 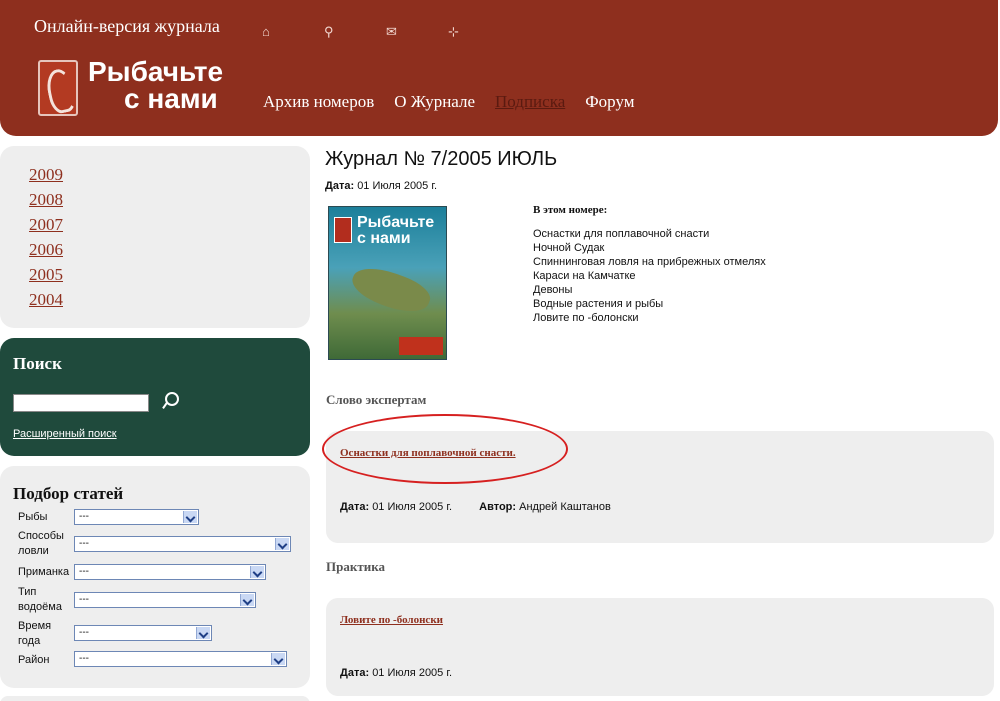 What do you see at coordinates (343, 230) in the screenshot?
I see `cover-logo-icon` at bounding box center [343, 230].